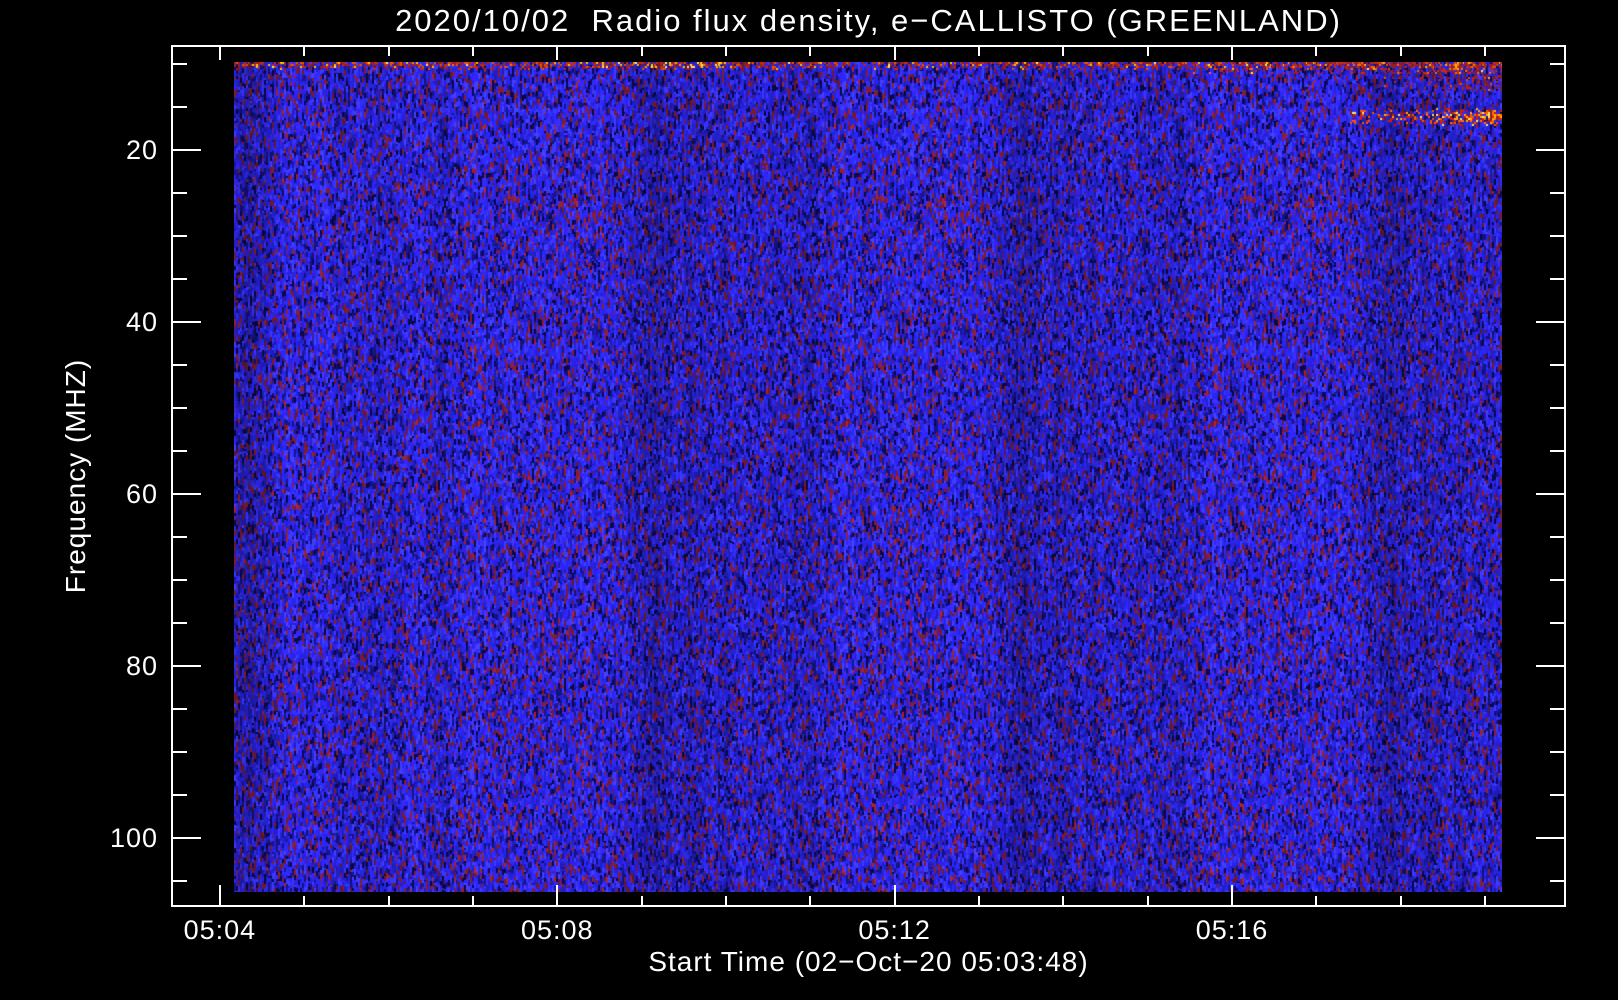  I want to click on x-tick-label: 05:16, so click(1232, 930).